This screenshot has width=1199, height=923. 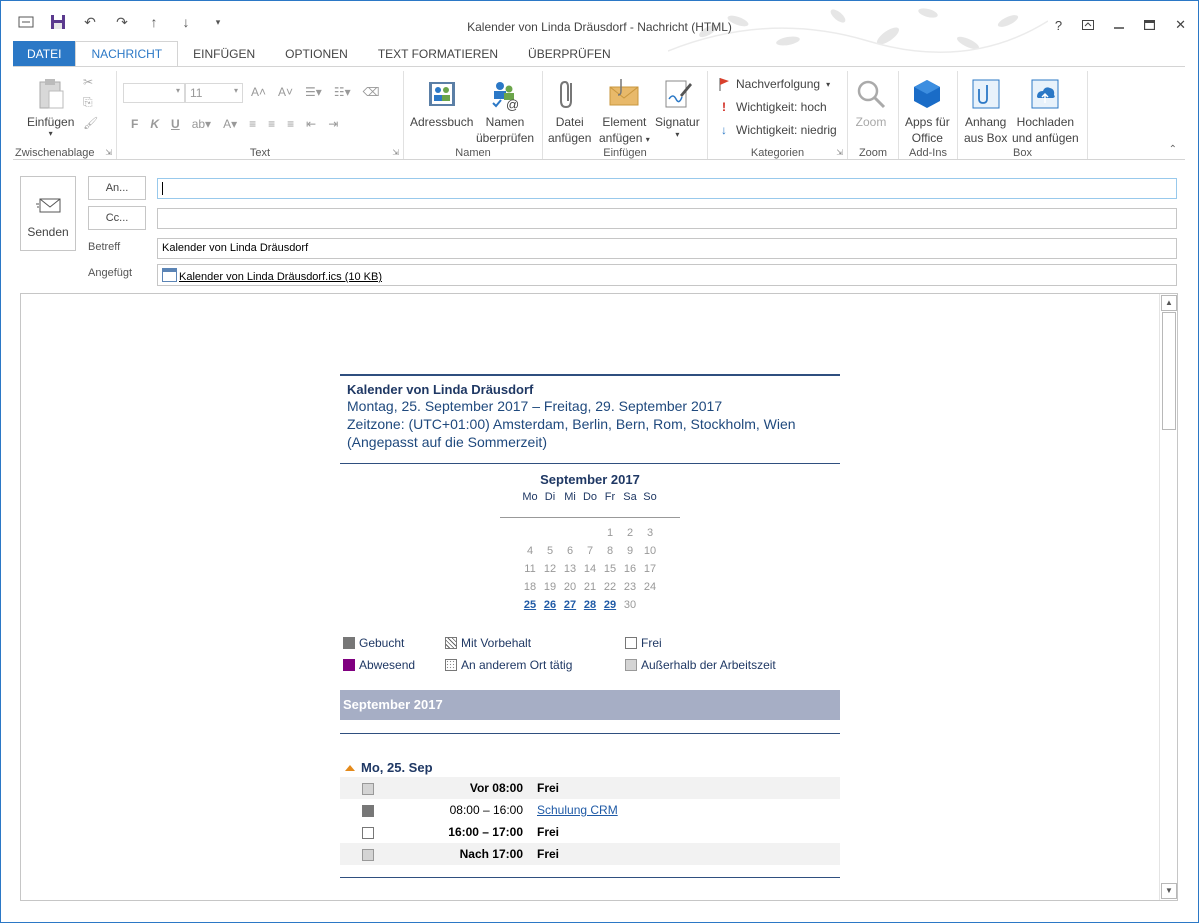 What do you see at coordinates (90, 102) in the screenshot?
I see `copy-icon: ⎘` at bounding box center [90, 102].